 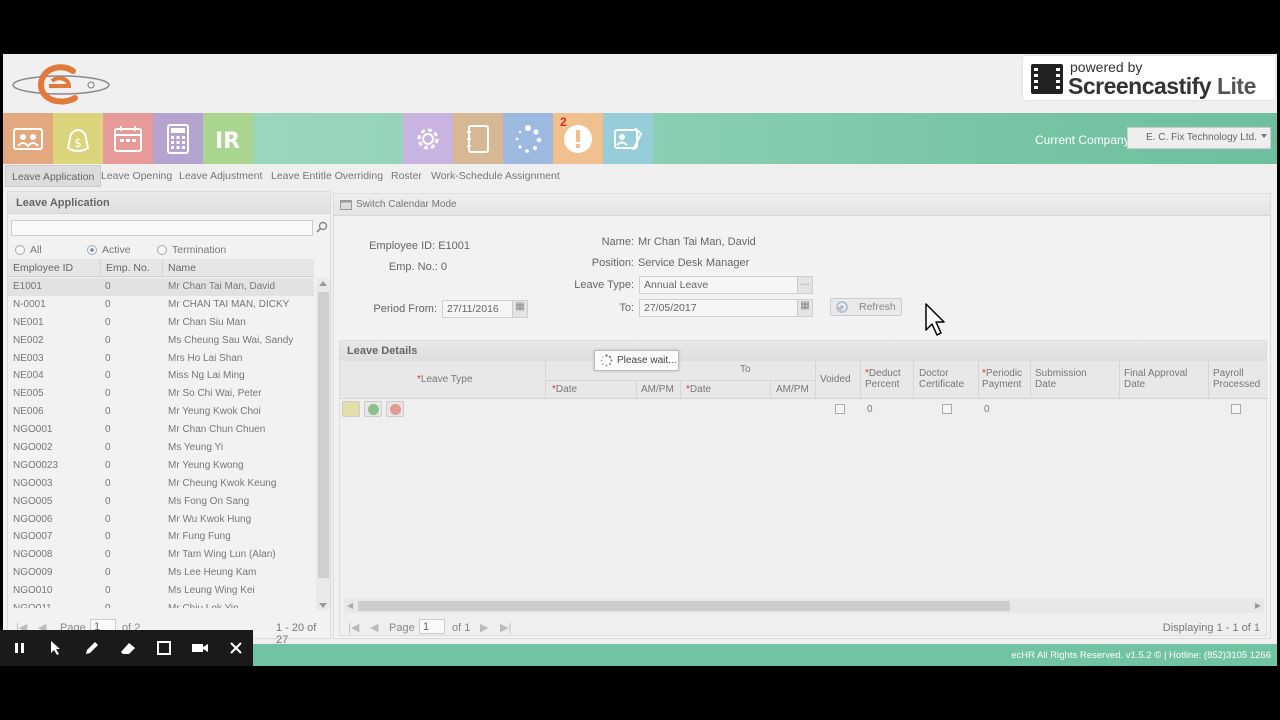 What do you see at coordinates (161, 604) in the screenshot?
I see `table-row: NGO011 0 Mr Chiu Lok Yin` at bounding box center [161, 604].